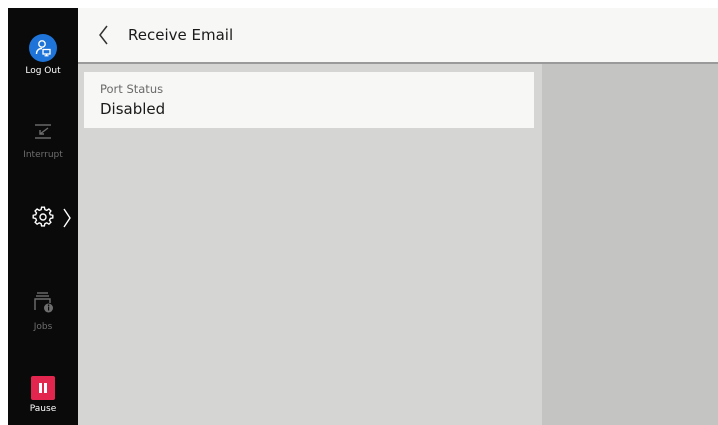 Image resolution: width=718 pixels, height=425 pixels. Describe the element at coordinates (133, 109) in the screenshot. I see `port-status-value: Disabled` at that location.